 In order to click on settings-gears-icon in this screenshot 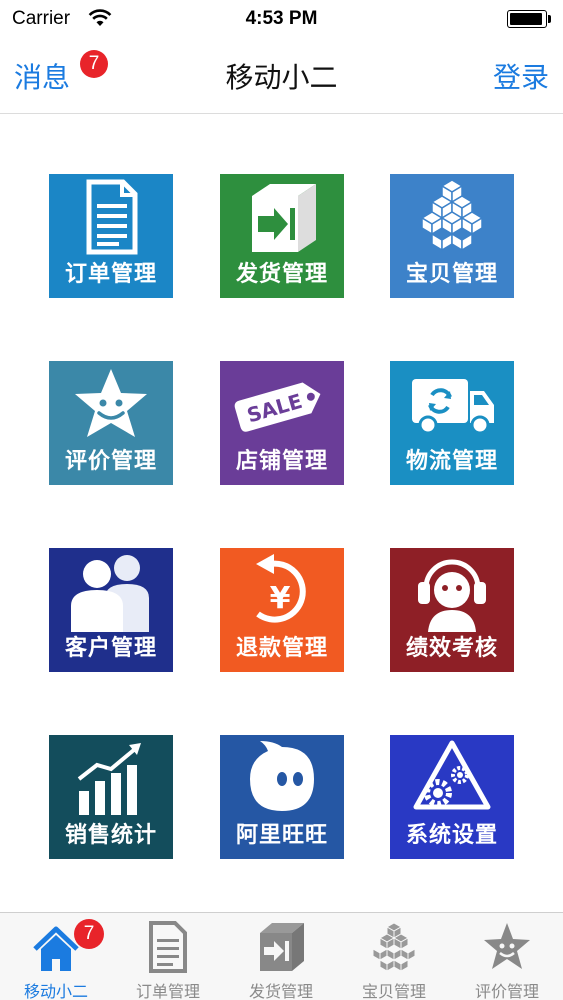, I will do `click(452, 775)`.